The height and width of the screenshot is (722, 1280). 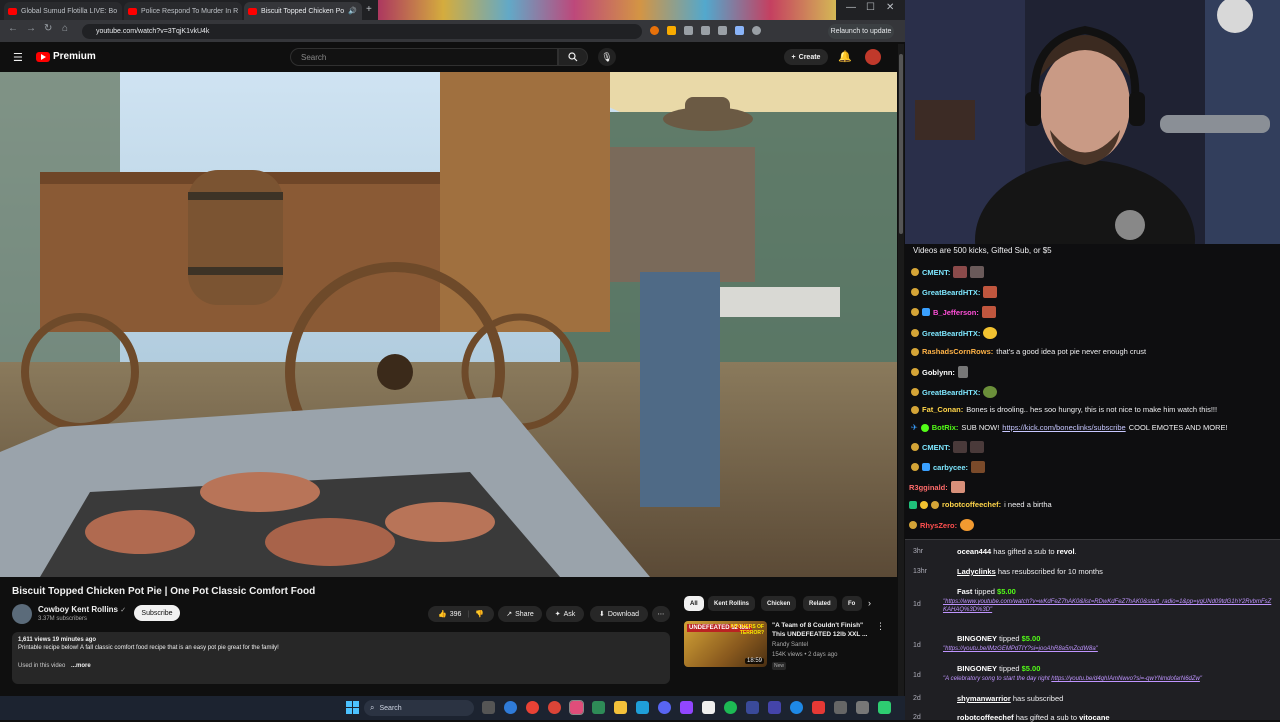 I want to click on chat-username: robotcoffeechef:, so click(x=971, y=504).